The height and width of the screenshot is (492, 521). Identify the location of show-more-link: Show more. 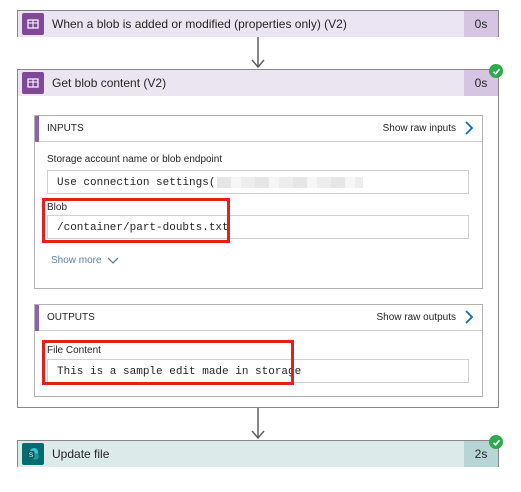
(85, 260).